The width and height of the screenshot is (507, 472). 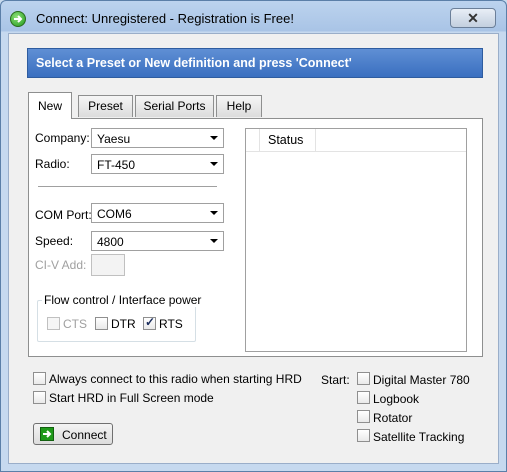 What do you see at coordinates (61, 265) in the screenshot?
I see `civ-address-label: CI-V Add:` at bounding box center [61, 265].